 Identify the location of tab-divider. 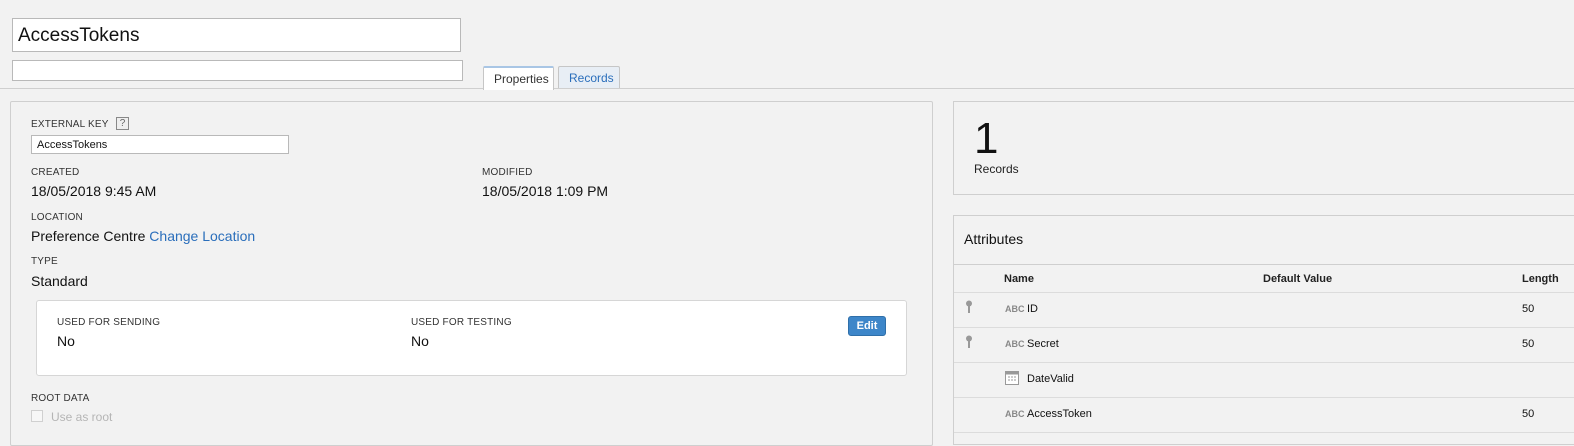
(787, 88).